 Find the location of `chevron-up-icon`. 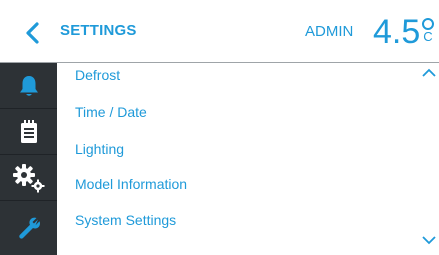

chevron-up-icon is located at coordinates (429, 72).